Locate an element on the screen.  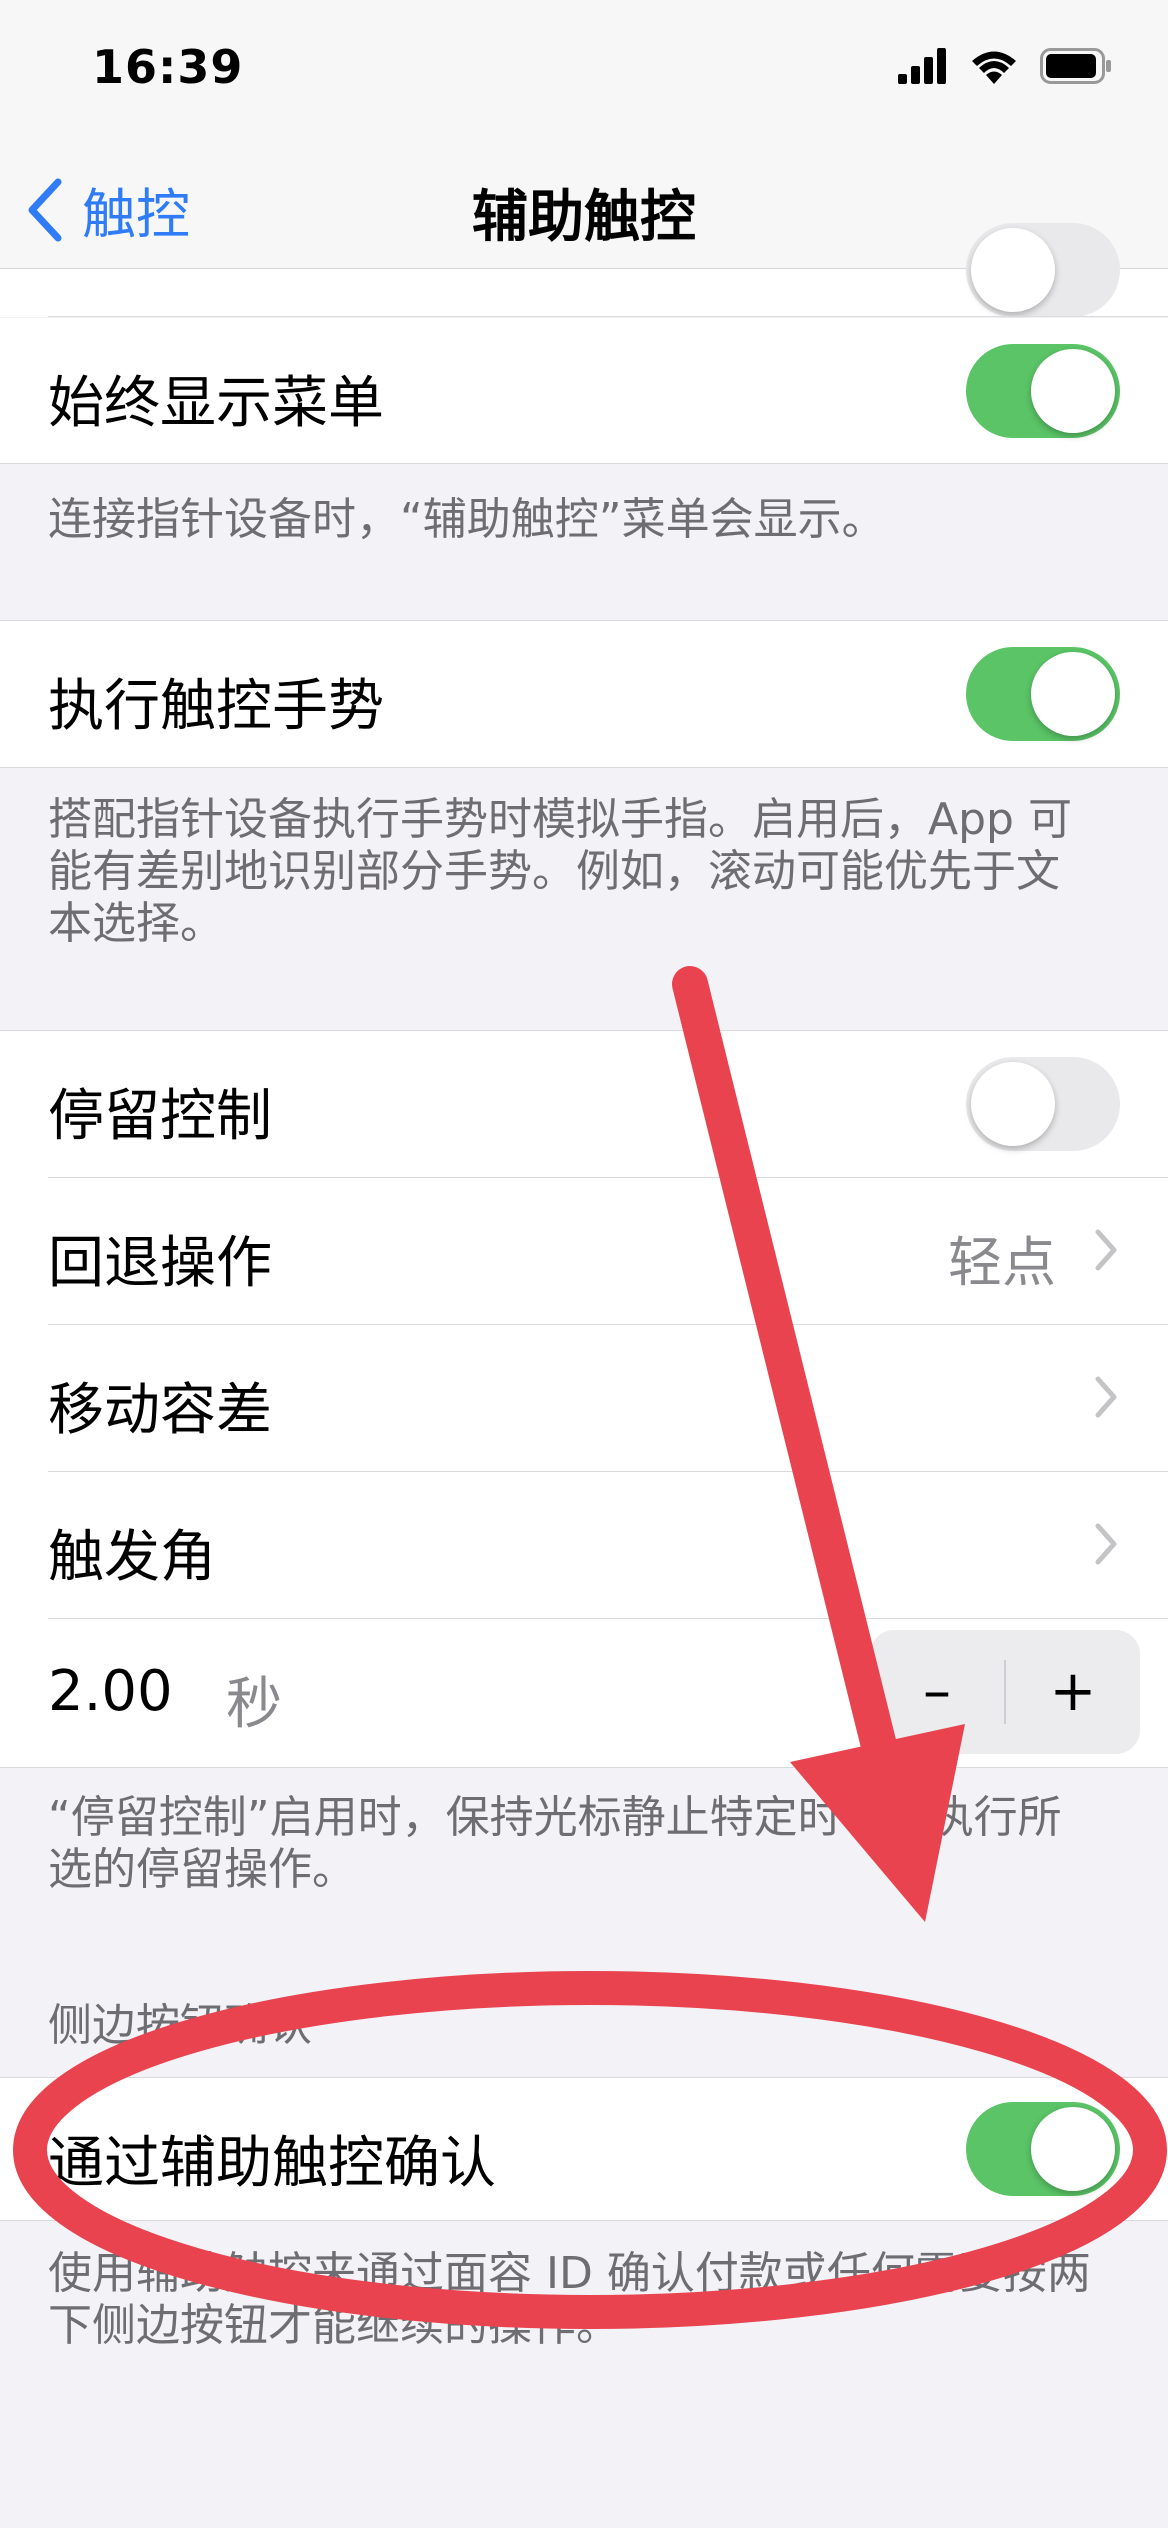
annotation-circle is located at coordinates (590, 2150).